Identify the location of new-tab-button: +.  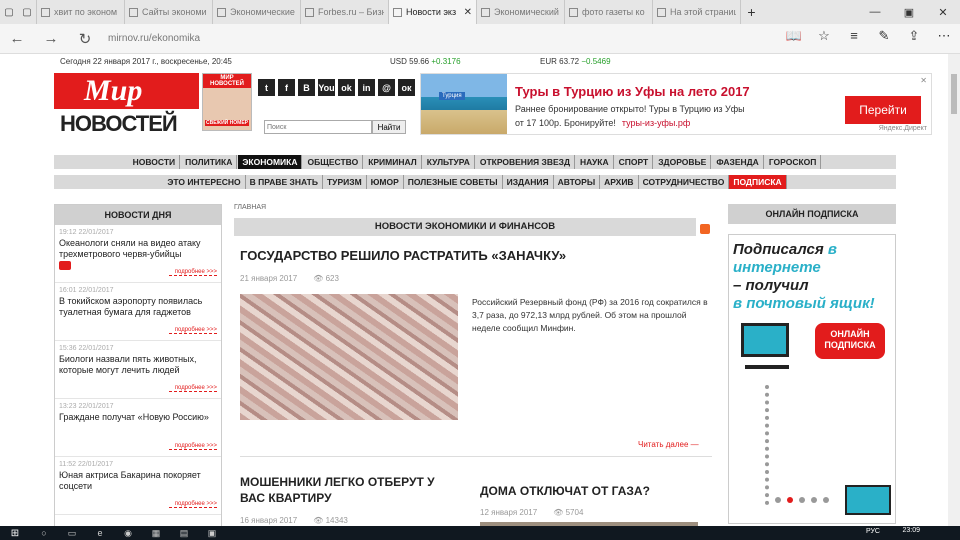
(751, 12).